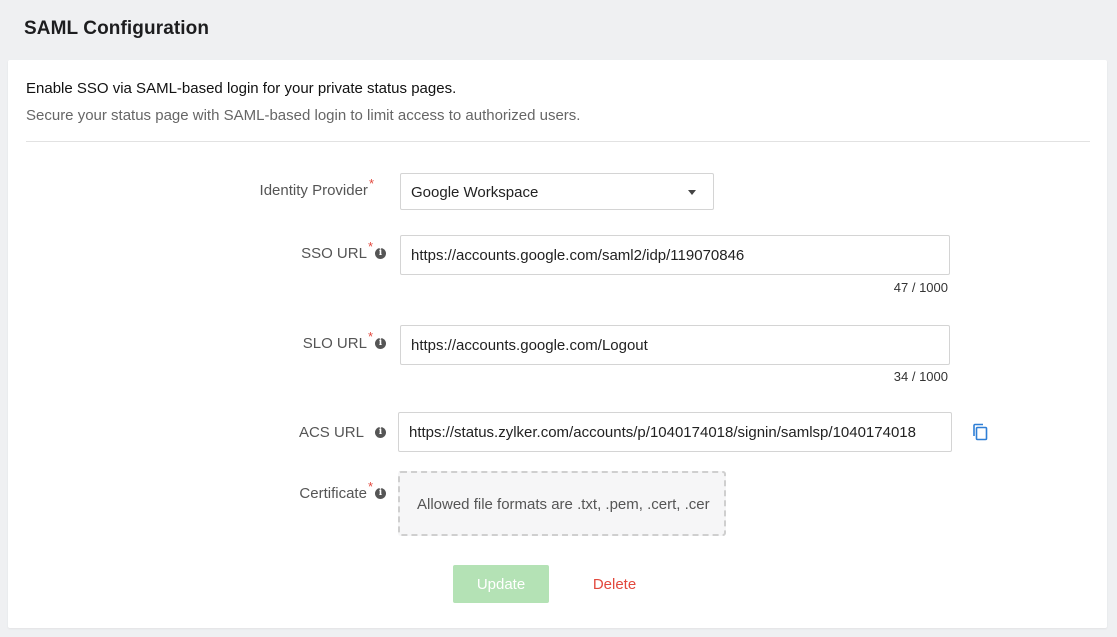  What do you see at coordinates (501, 584) in the screenshot?
I see `update-button: Update` at bounding box center [501, 584].